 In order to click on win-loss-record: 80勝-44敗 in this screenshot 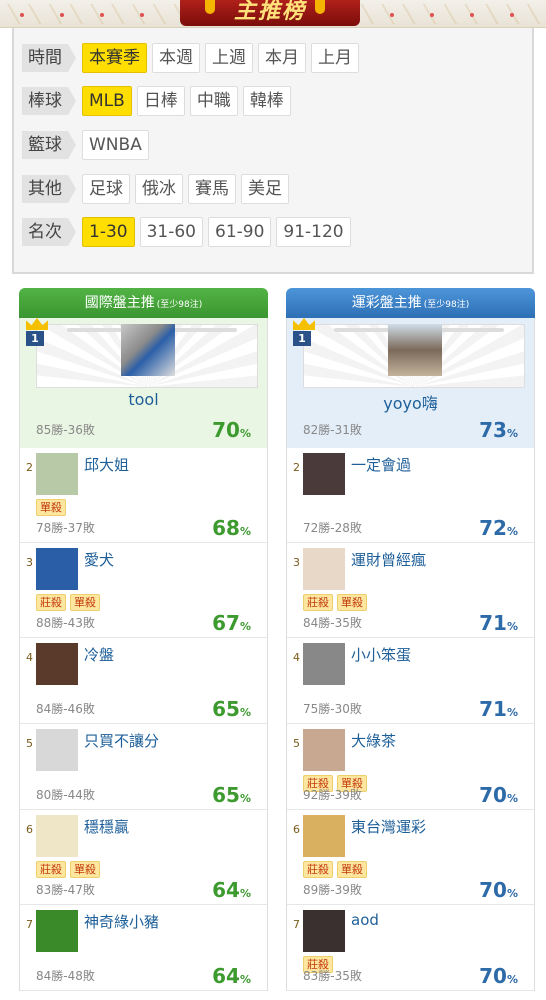, I will do `click(65, 795)`.